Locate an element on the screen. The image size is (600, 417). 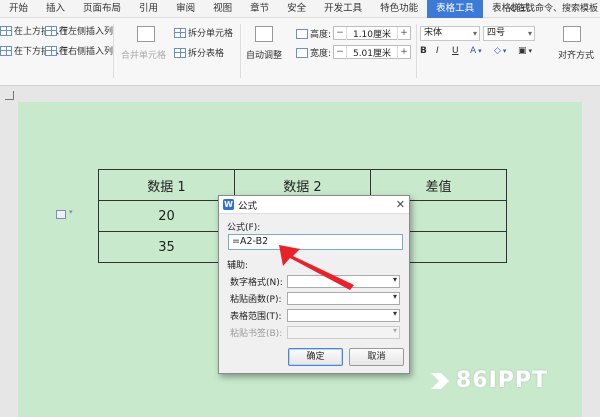
annotation-arrow is located at coordinates (316, 267).